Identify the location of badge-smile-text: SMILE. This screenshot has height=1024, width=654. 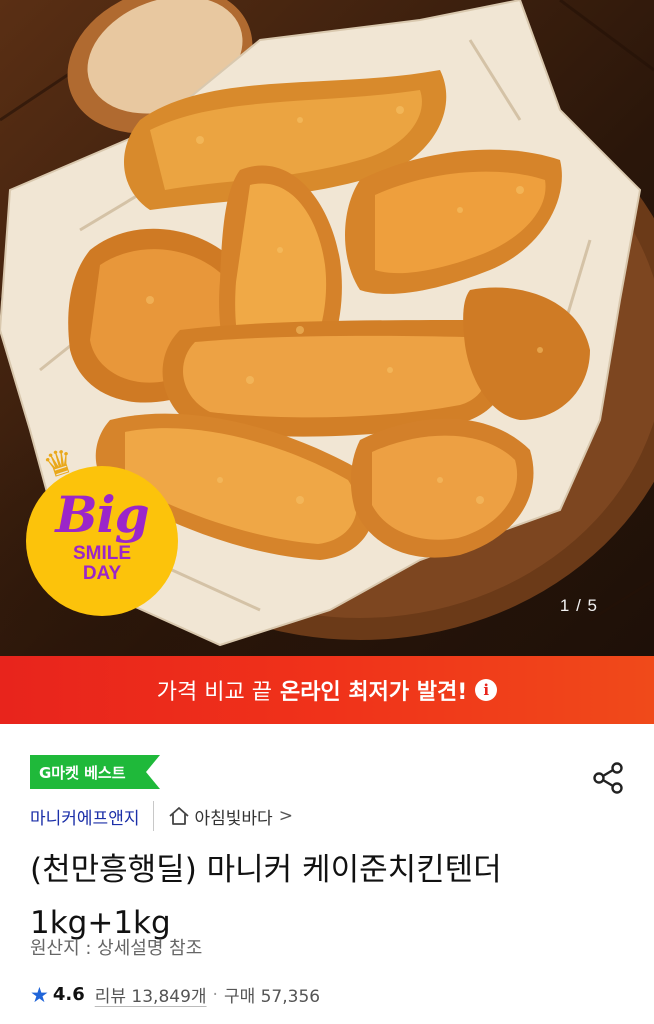
(102, 554).